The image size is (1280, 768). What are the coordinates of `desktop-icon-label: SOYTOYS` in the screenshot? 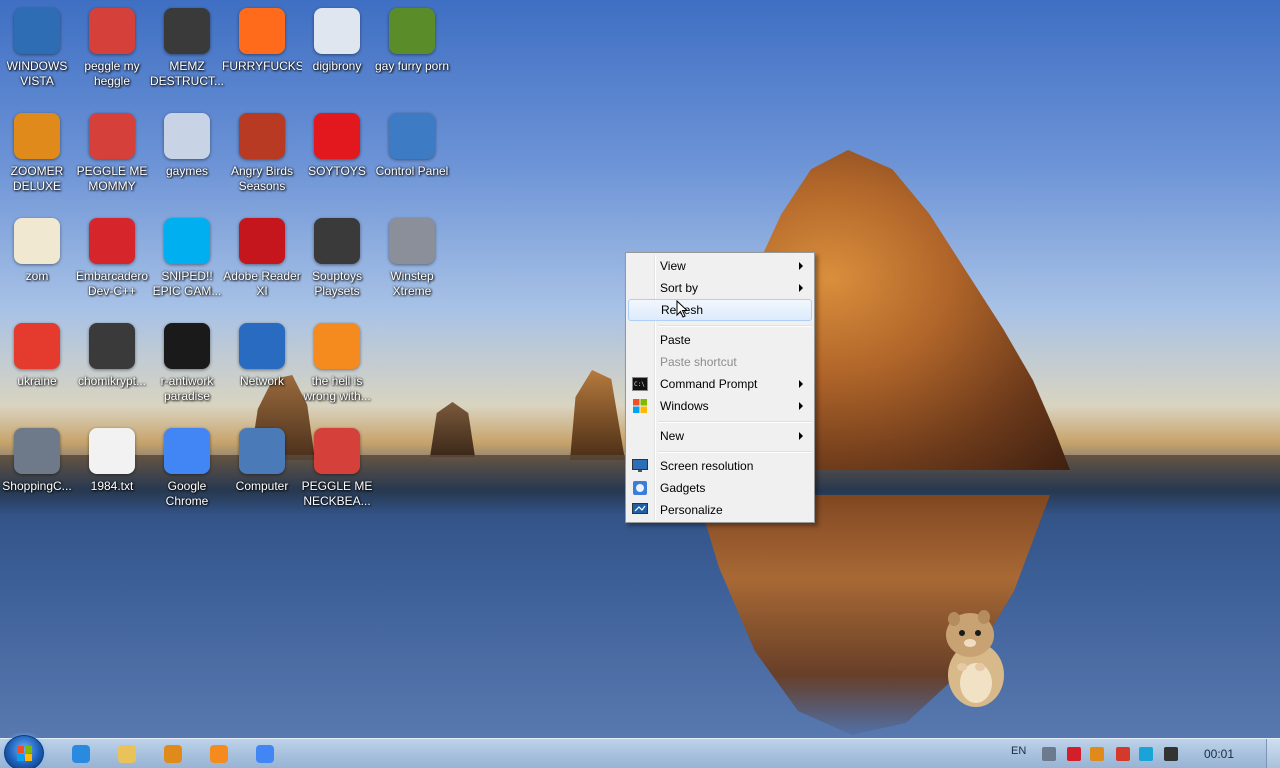 It's located at (337, 171).